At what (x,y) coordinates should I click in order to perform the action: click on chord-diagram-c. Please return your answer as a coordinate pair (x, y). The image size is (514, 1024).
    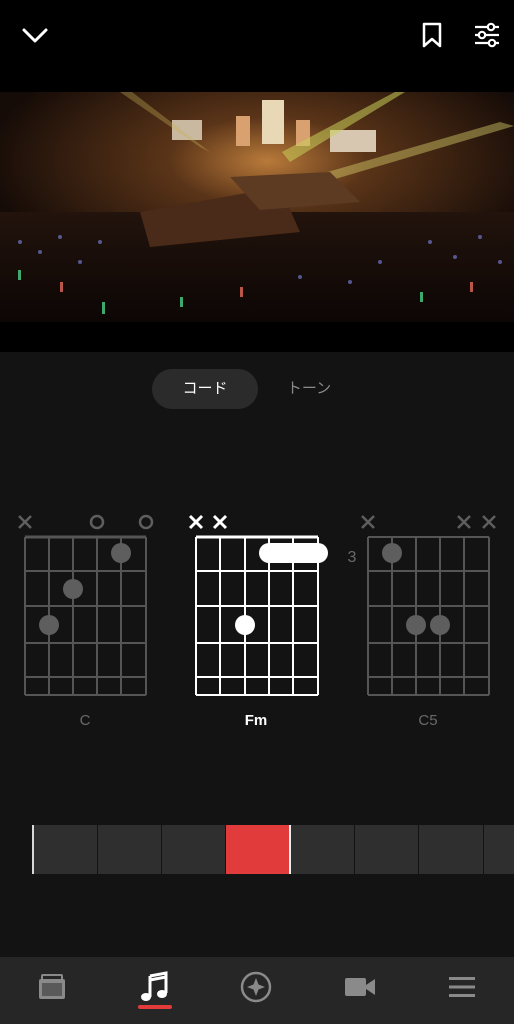
    Looking at the image, I should click on (86, 605).